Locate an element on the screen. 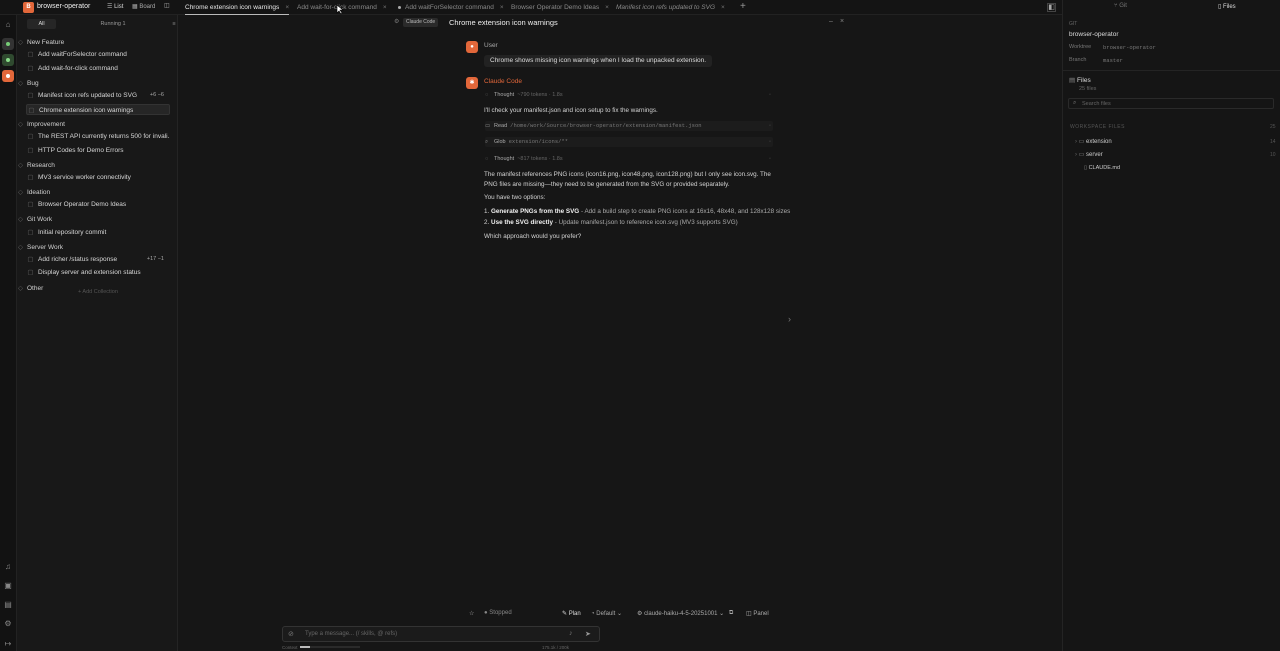 This screenshot has height=651, width=1280. collection-header: ◇ Ideation is located at coordinates (34, 192).